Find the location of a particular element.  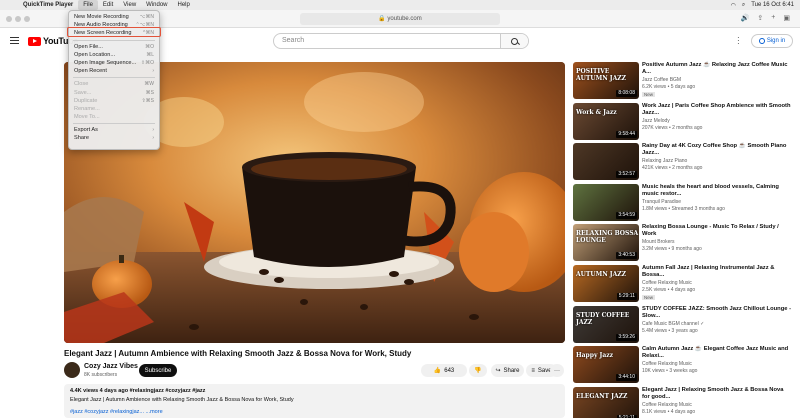

recommendation-thumbnail: 3:52:57 is located at coordinates (606, 162).